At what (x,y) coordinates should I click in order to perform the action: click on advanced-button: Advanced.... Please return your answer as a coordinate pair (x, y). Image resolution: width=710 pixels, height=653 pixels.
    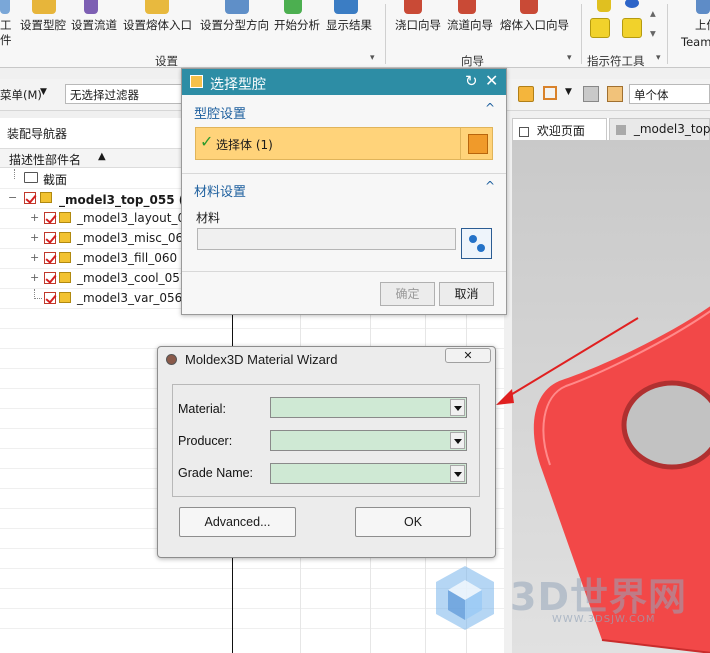
    Looking at the image, I should click on (237, 522).